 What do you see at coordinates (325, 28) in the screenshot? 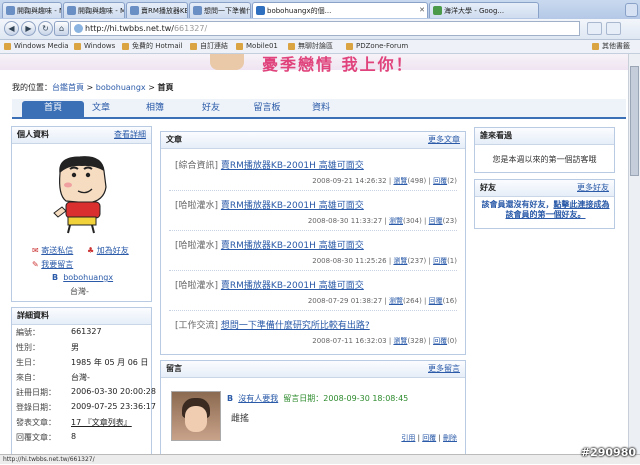
I see `address-bar: http://hi.twbbs.net.tw/661327/` at bounding box center [325, 28].